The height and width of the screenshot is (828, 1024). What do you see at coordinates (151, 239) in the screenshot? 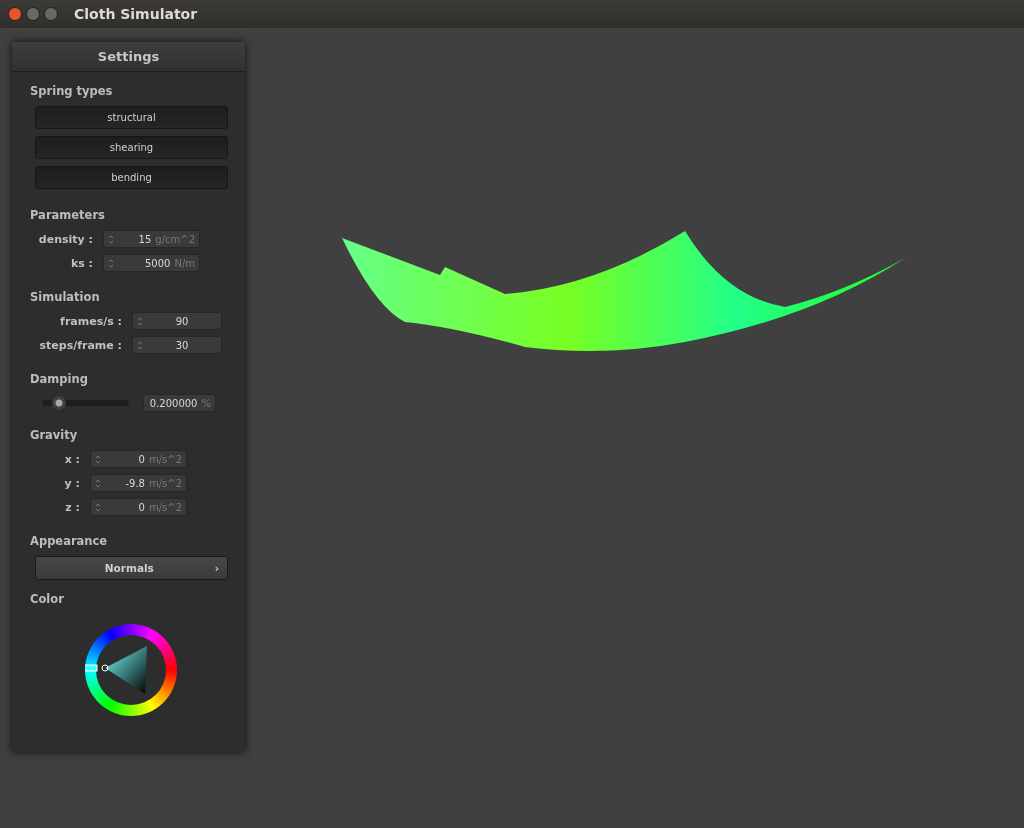
I see `number-field: 15 g/cm^2` at bounding box center [151, 239].